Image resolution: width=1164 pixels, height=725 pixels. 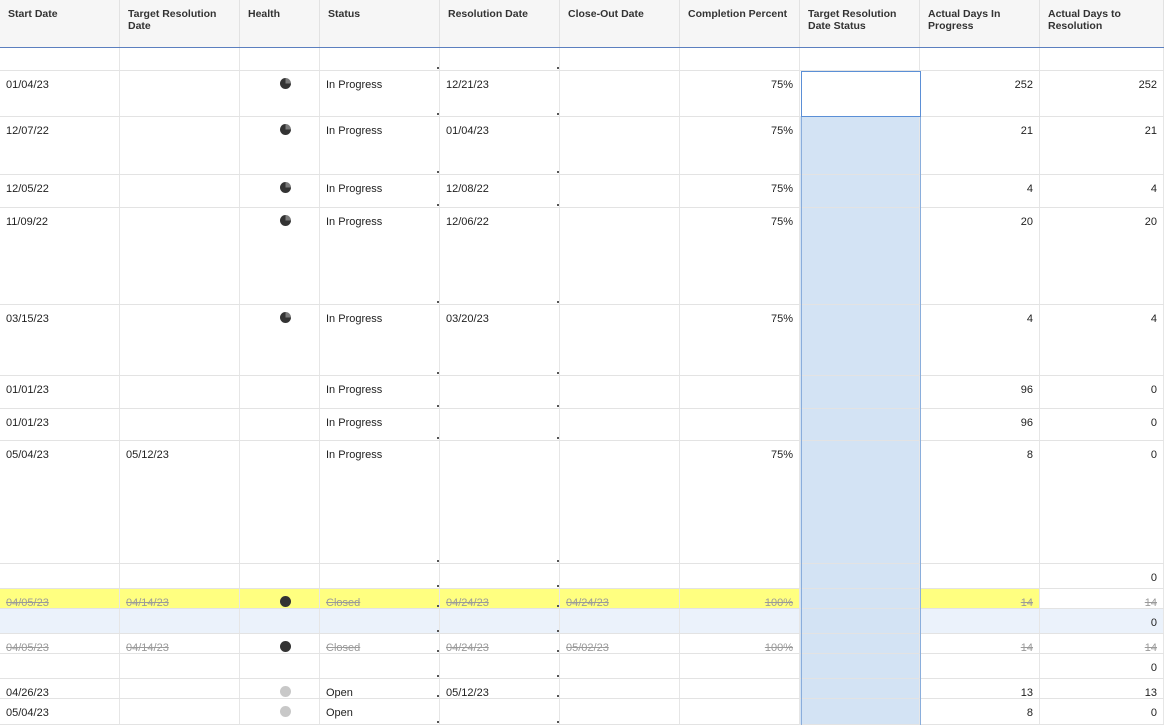 I want to click on column-header-health: Health, so click(x=280, y=23).